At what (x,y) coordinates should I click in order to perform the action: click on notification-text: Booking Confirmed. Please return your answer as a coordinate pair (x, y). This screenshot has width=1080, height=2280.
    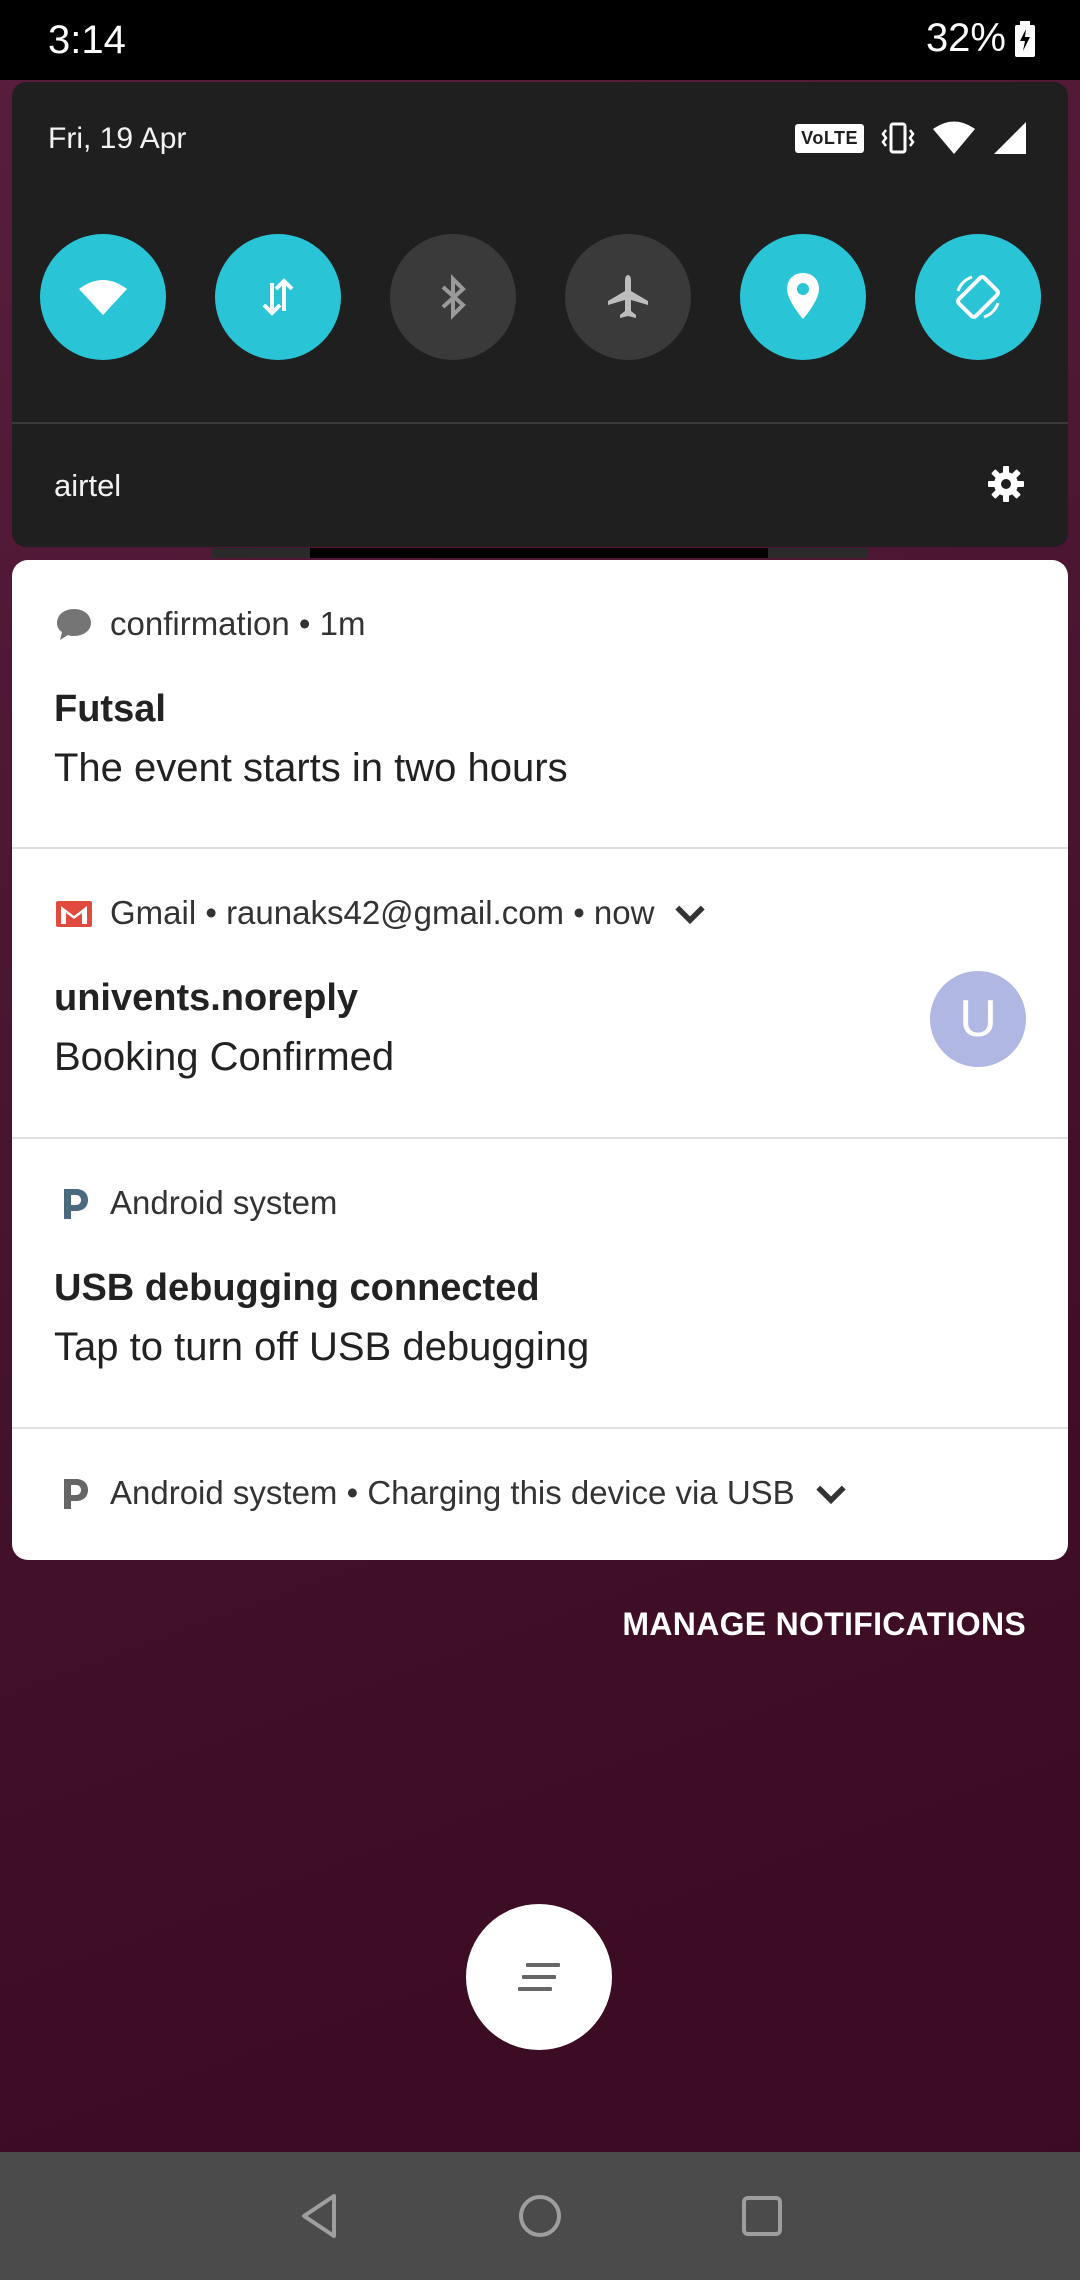
    Looking at the image, I should click on (224, 1057).